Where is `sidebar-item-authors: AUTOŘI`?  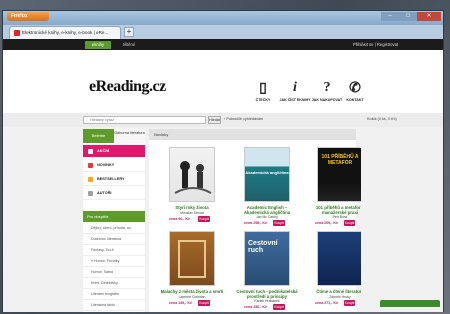 sidebar-item-authors: AUTOŘI is located at coordinates (114, 193).